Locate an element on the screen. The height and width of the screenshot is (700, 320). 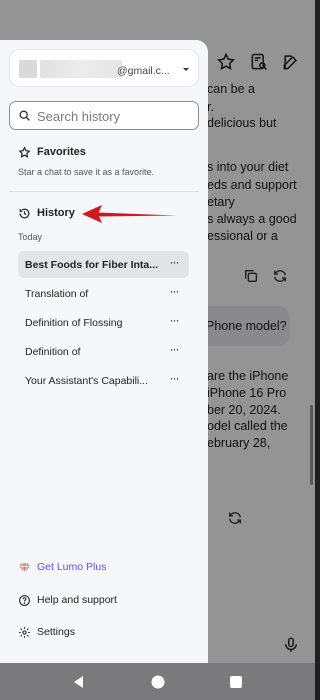
history-item: Your Assistant's Capabili... ··· is located at coordinates (103, 380).